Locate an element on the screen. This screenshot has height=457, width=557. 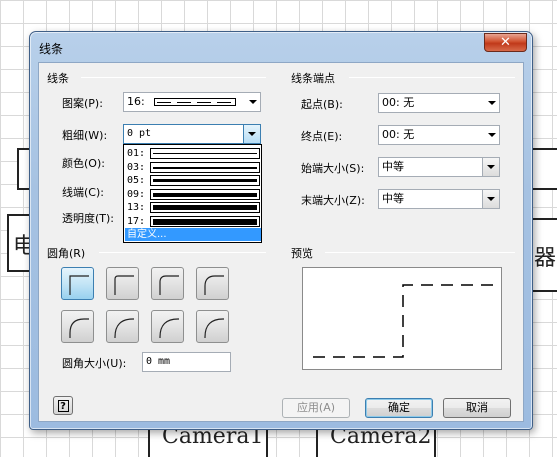
begin-select-value: 00: 无 is located at coordinates (398, 102).